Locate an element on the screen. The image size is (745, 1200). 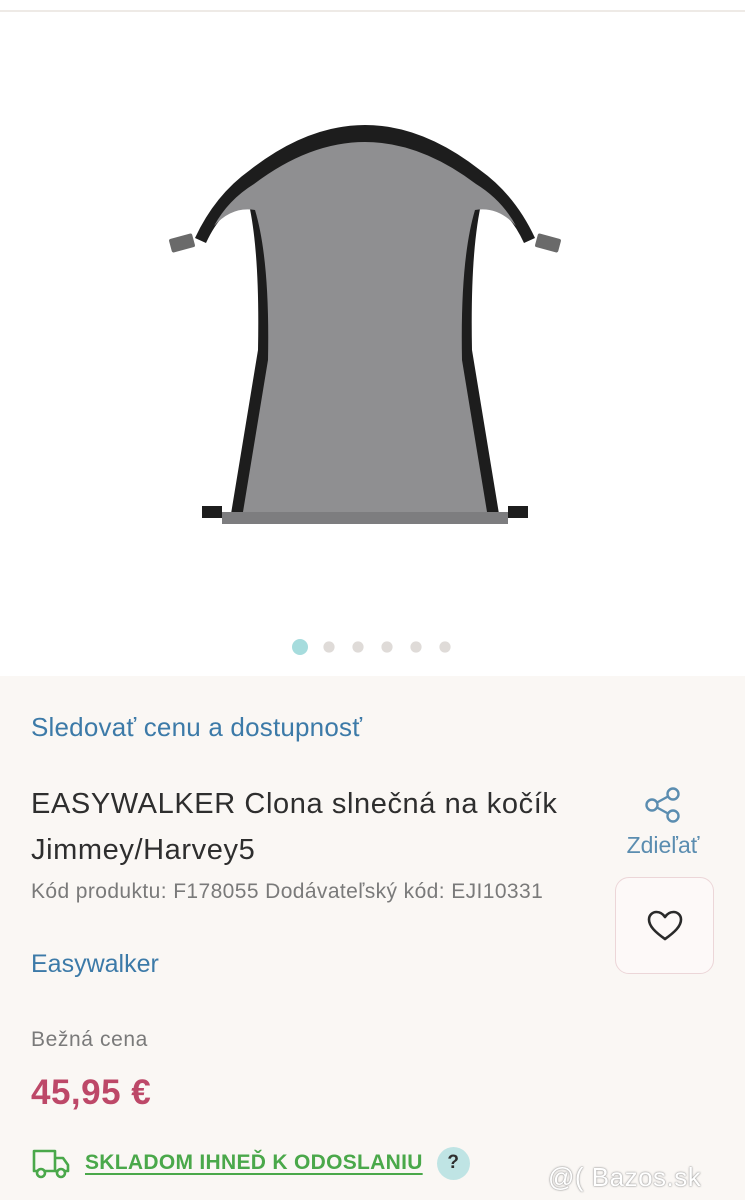
share-icon is located at coordinates (662, 805).